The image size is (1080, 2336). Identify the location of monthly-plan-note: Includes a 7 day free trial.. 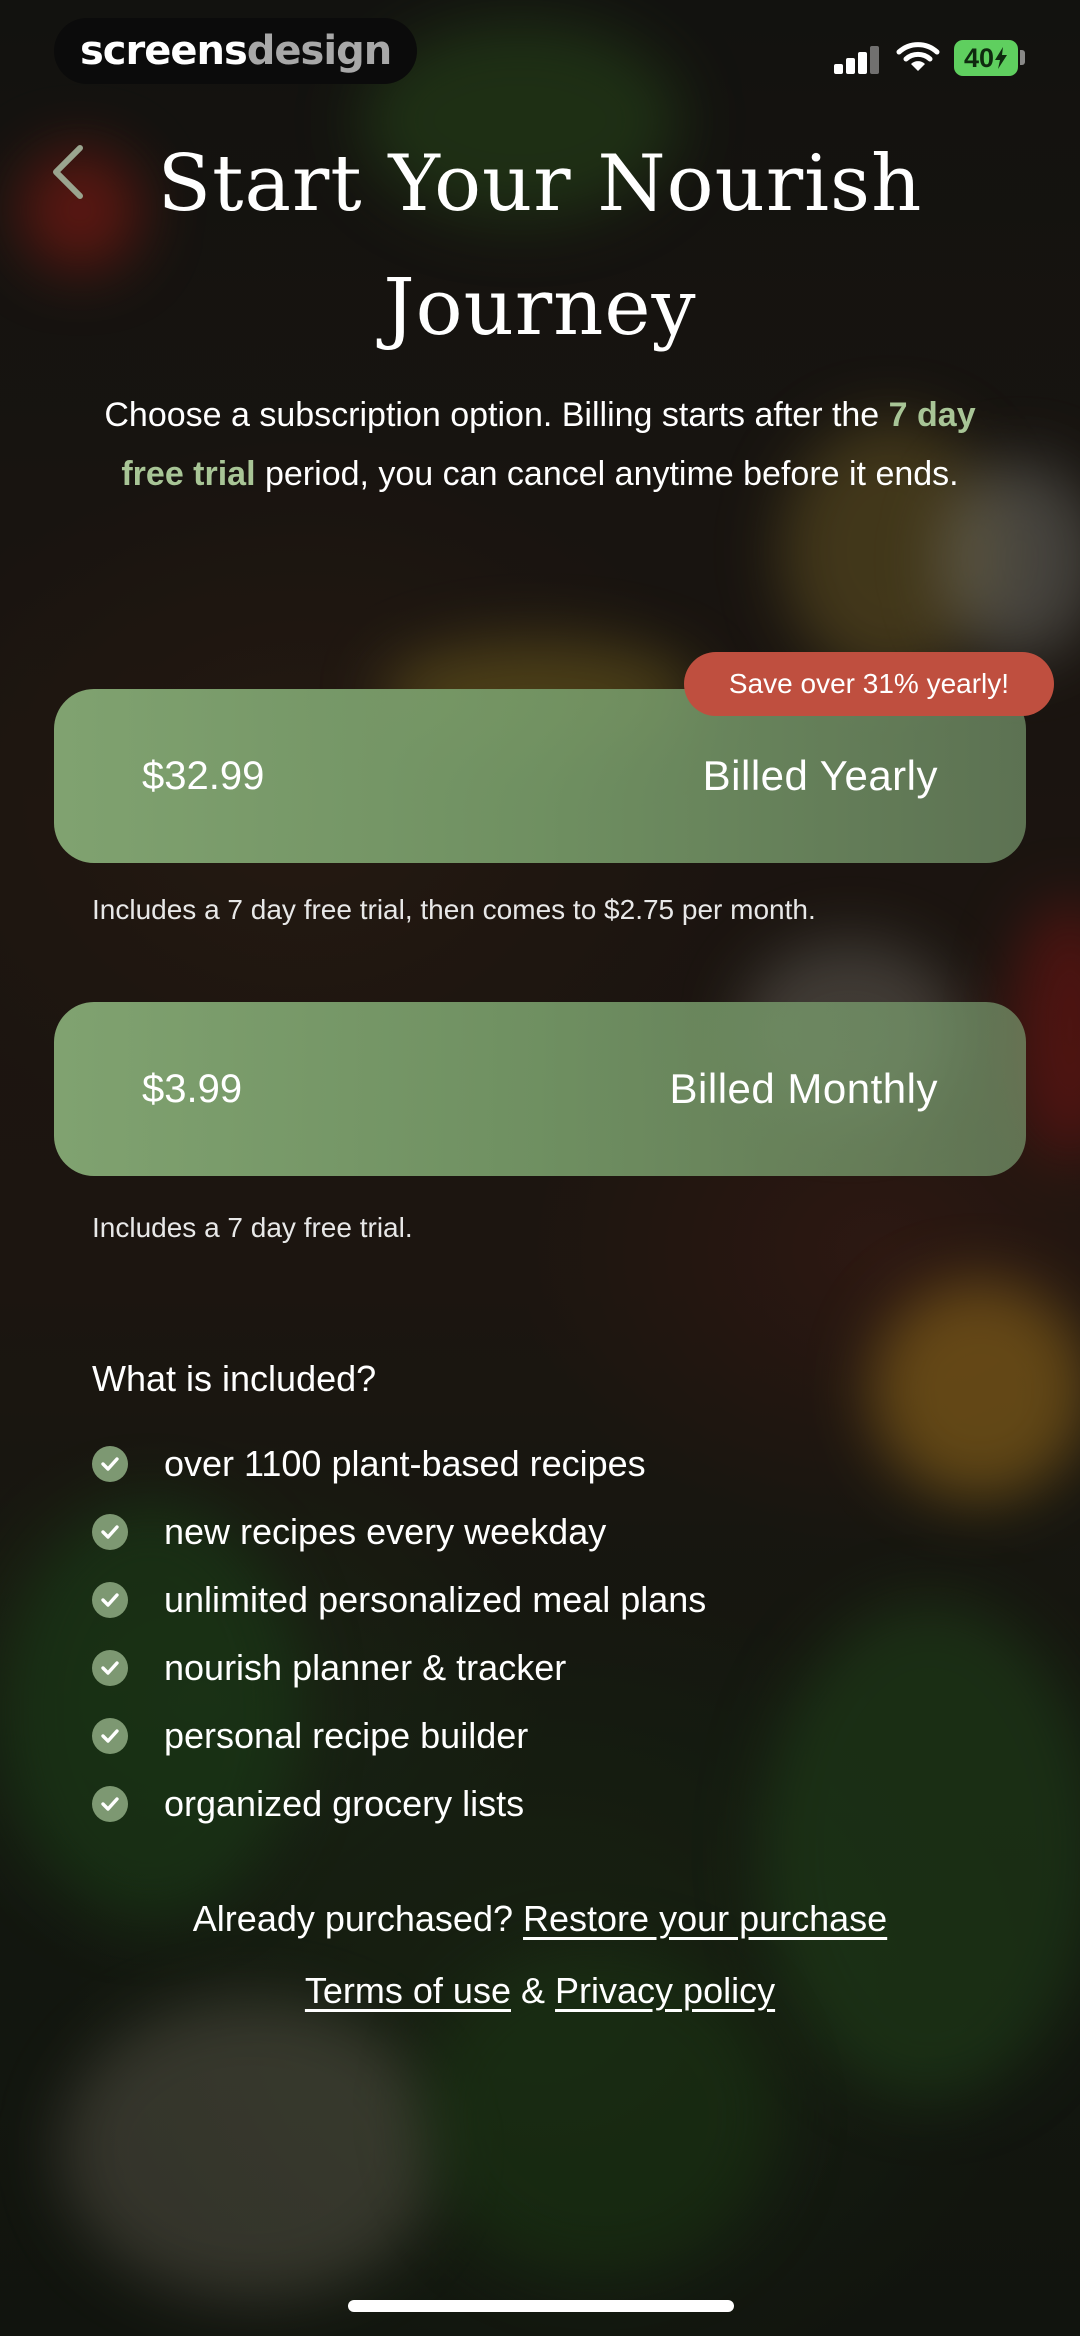
(252, 1227).